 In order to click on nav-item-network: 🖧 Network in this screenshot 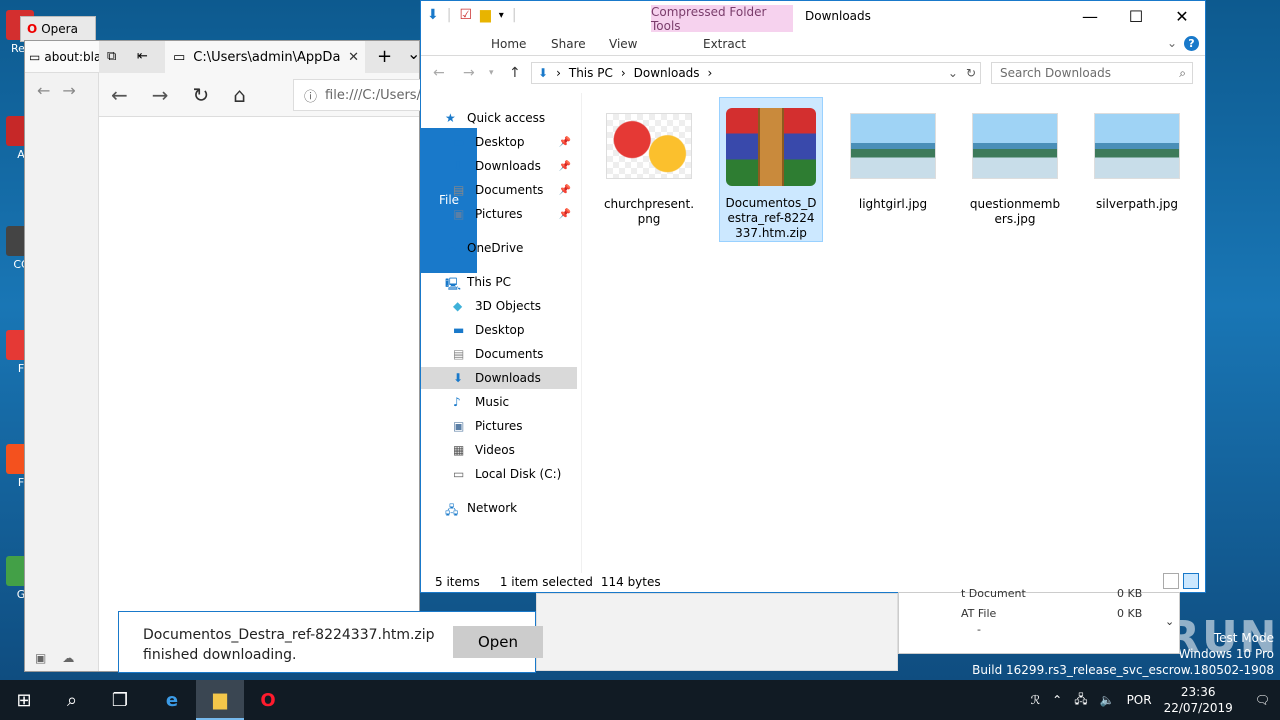, I will do `click(499, 508)`.